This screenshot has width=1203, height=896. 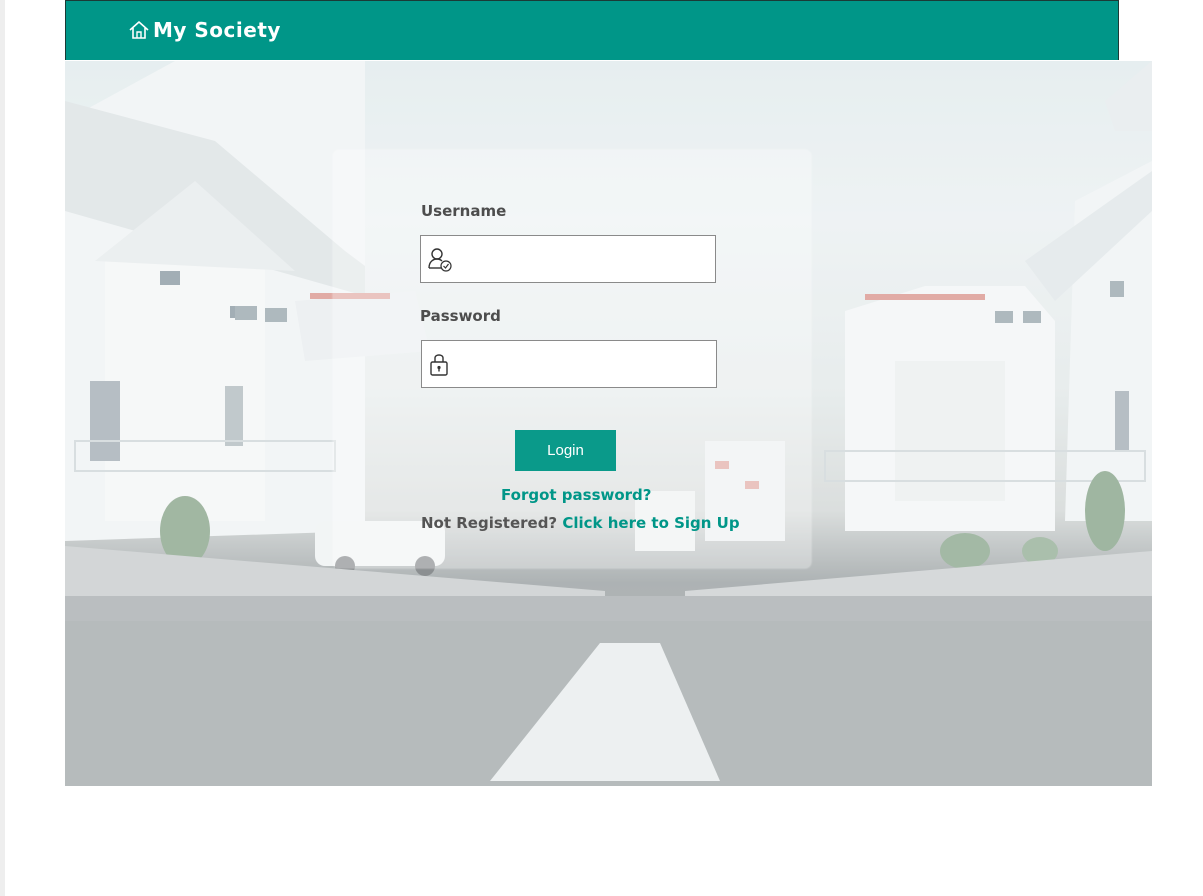 What do you see at coordinates (586, 365) in the screenshot?
I see `password-input` at bounding box center [586, 365].